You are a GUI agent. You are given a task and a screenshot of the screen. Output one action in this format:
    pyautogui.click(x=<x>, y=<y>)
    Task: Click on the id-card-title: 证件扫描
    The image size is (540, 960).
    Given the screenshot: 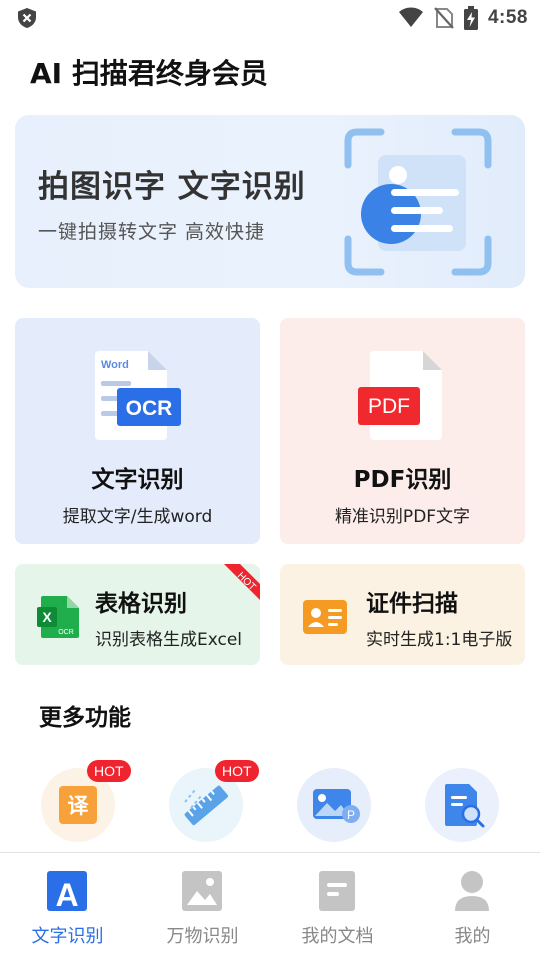 What is the action you would take?
    pyautogui.click(x=412, y=604)
    